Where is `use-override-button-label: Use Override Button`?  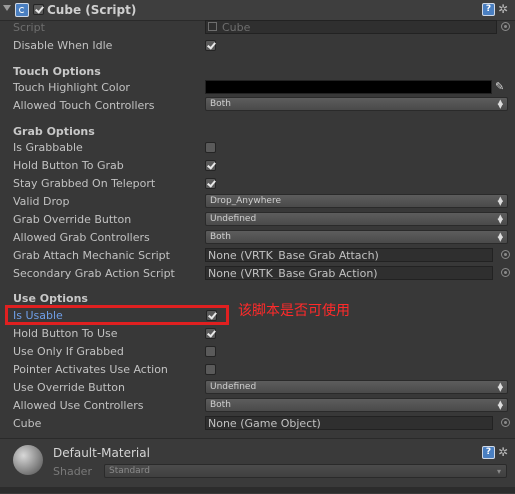
use-override-button-label: Use Override Button is located at coordinates (69, 387).